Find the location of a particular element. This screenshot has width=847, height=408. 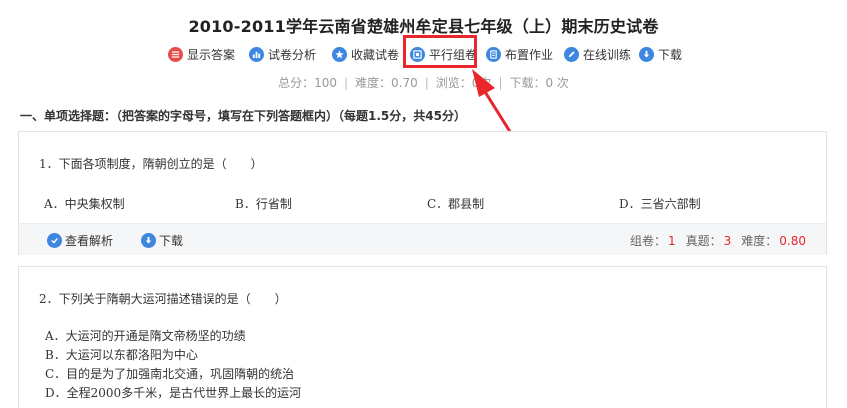

question-download-button: 下载 is located at coordinates (162, 240).